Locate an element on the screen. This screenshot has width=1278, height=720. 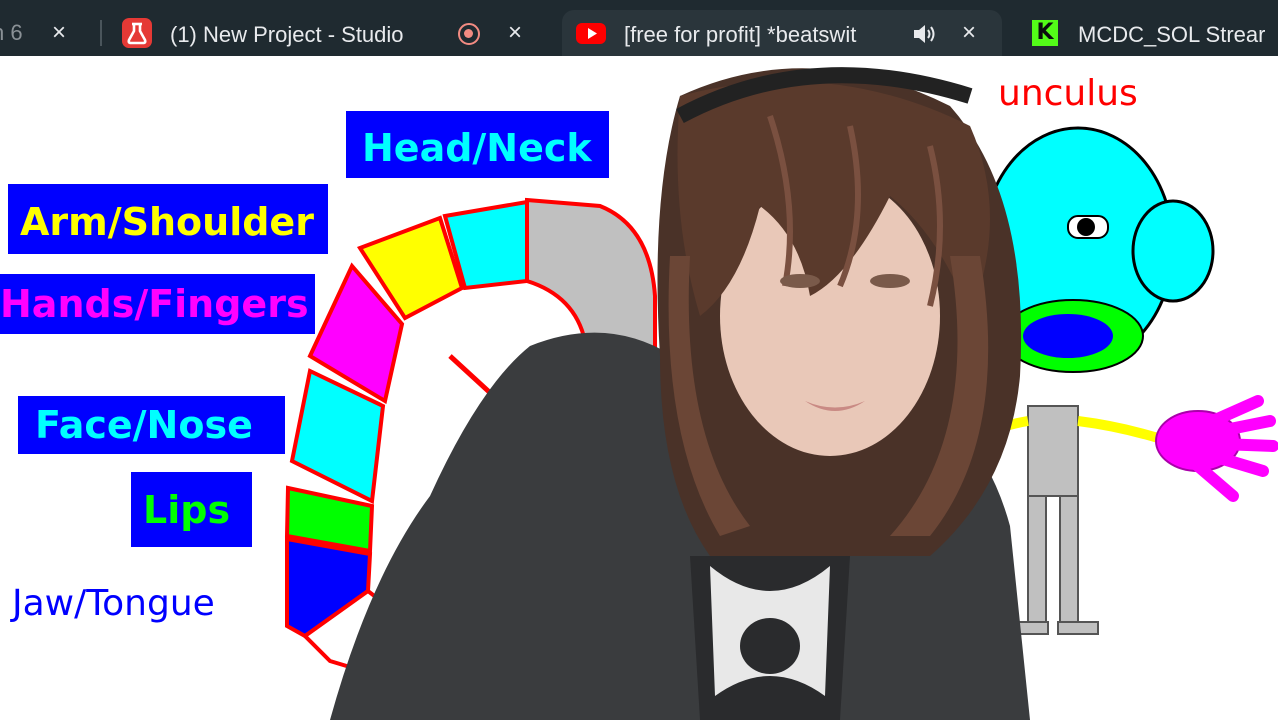
tab-title: (1) New Project - Studio is located at coordinates (287, 34).